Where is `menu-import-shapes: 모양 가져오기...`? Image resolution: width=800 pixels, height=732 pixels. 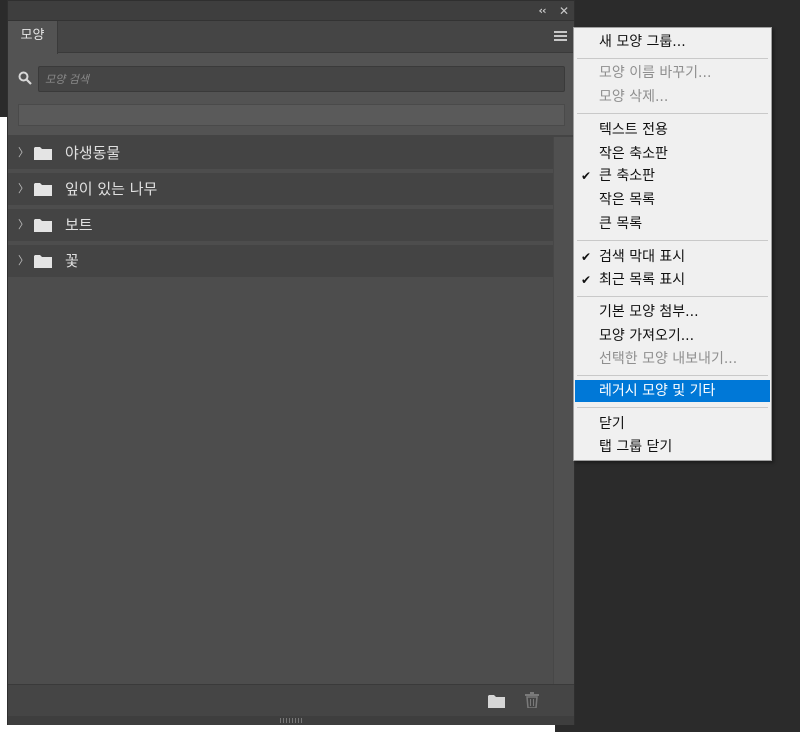 menu-import-shapes: 모양 가져오기... is located at coordinates (672, 336).